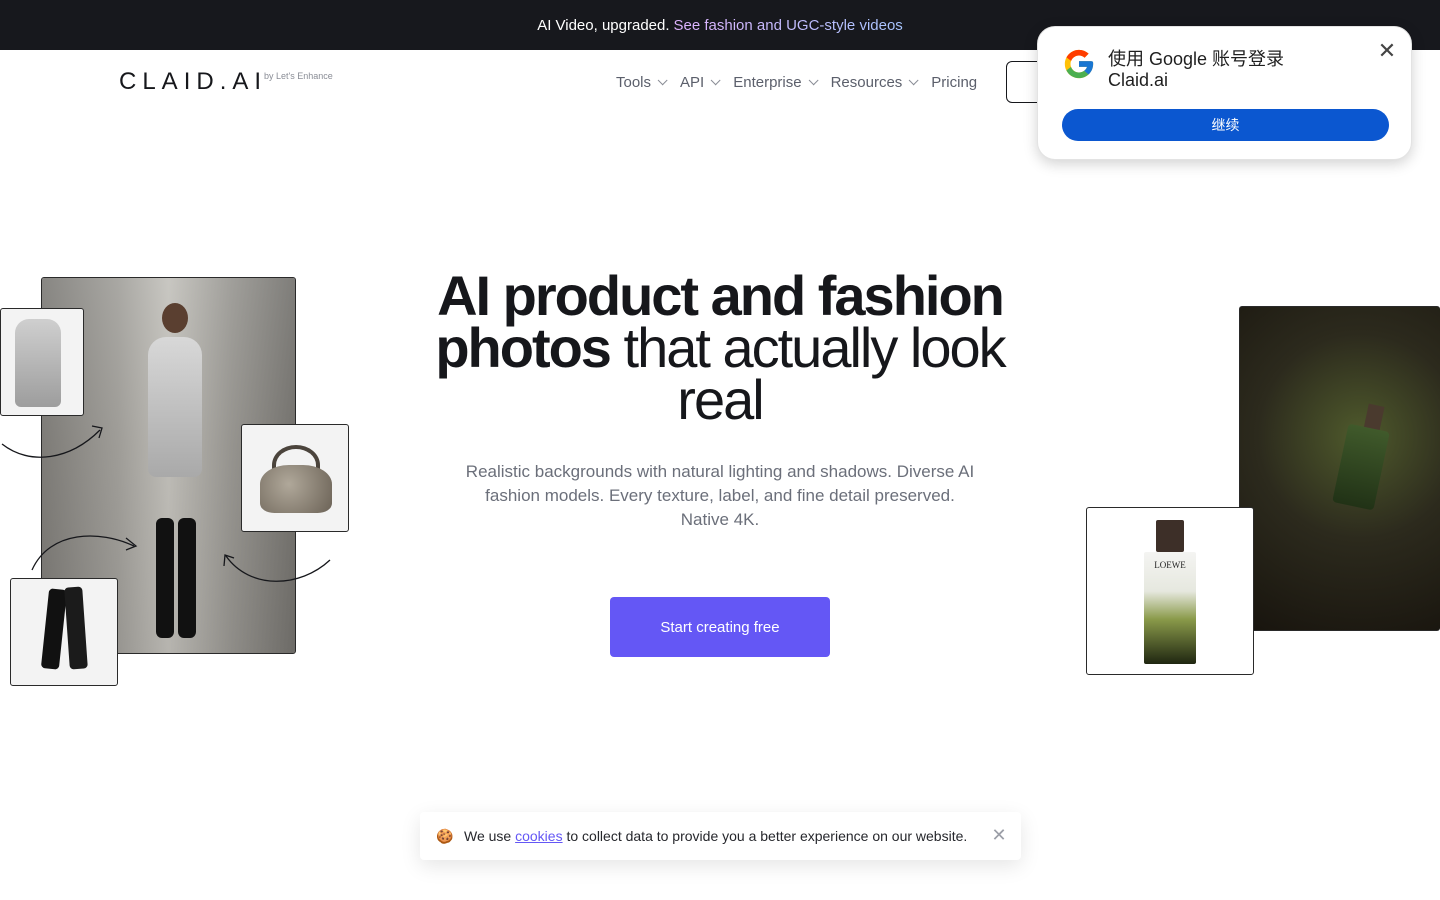 This screenshot has width=1440, height=900. Describe the element at coordinates (38, 363) in the screenshot. I see `dress-shape` at that location.